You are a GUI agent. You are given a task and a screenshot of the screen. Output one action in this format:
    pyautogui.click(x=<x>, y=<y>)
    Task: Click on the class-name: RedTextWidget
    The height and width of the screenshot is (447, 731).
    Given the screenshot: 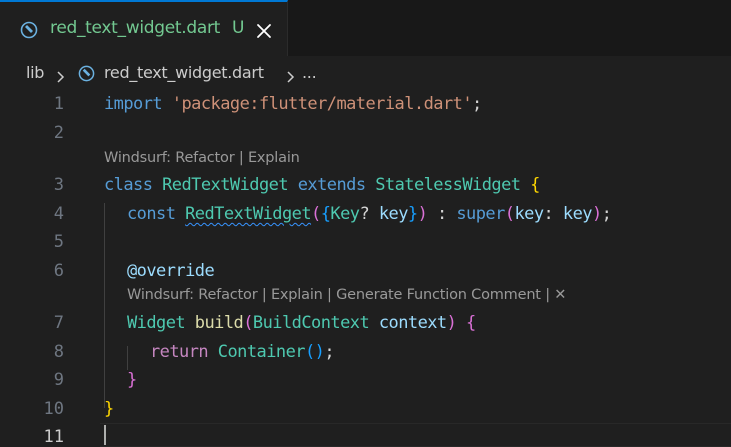 What is the action you would take?
    pyautogui.click(x=225, y=185)
    